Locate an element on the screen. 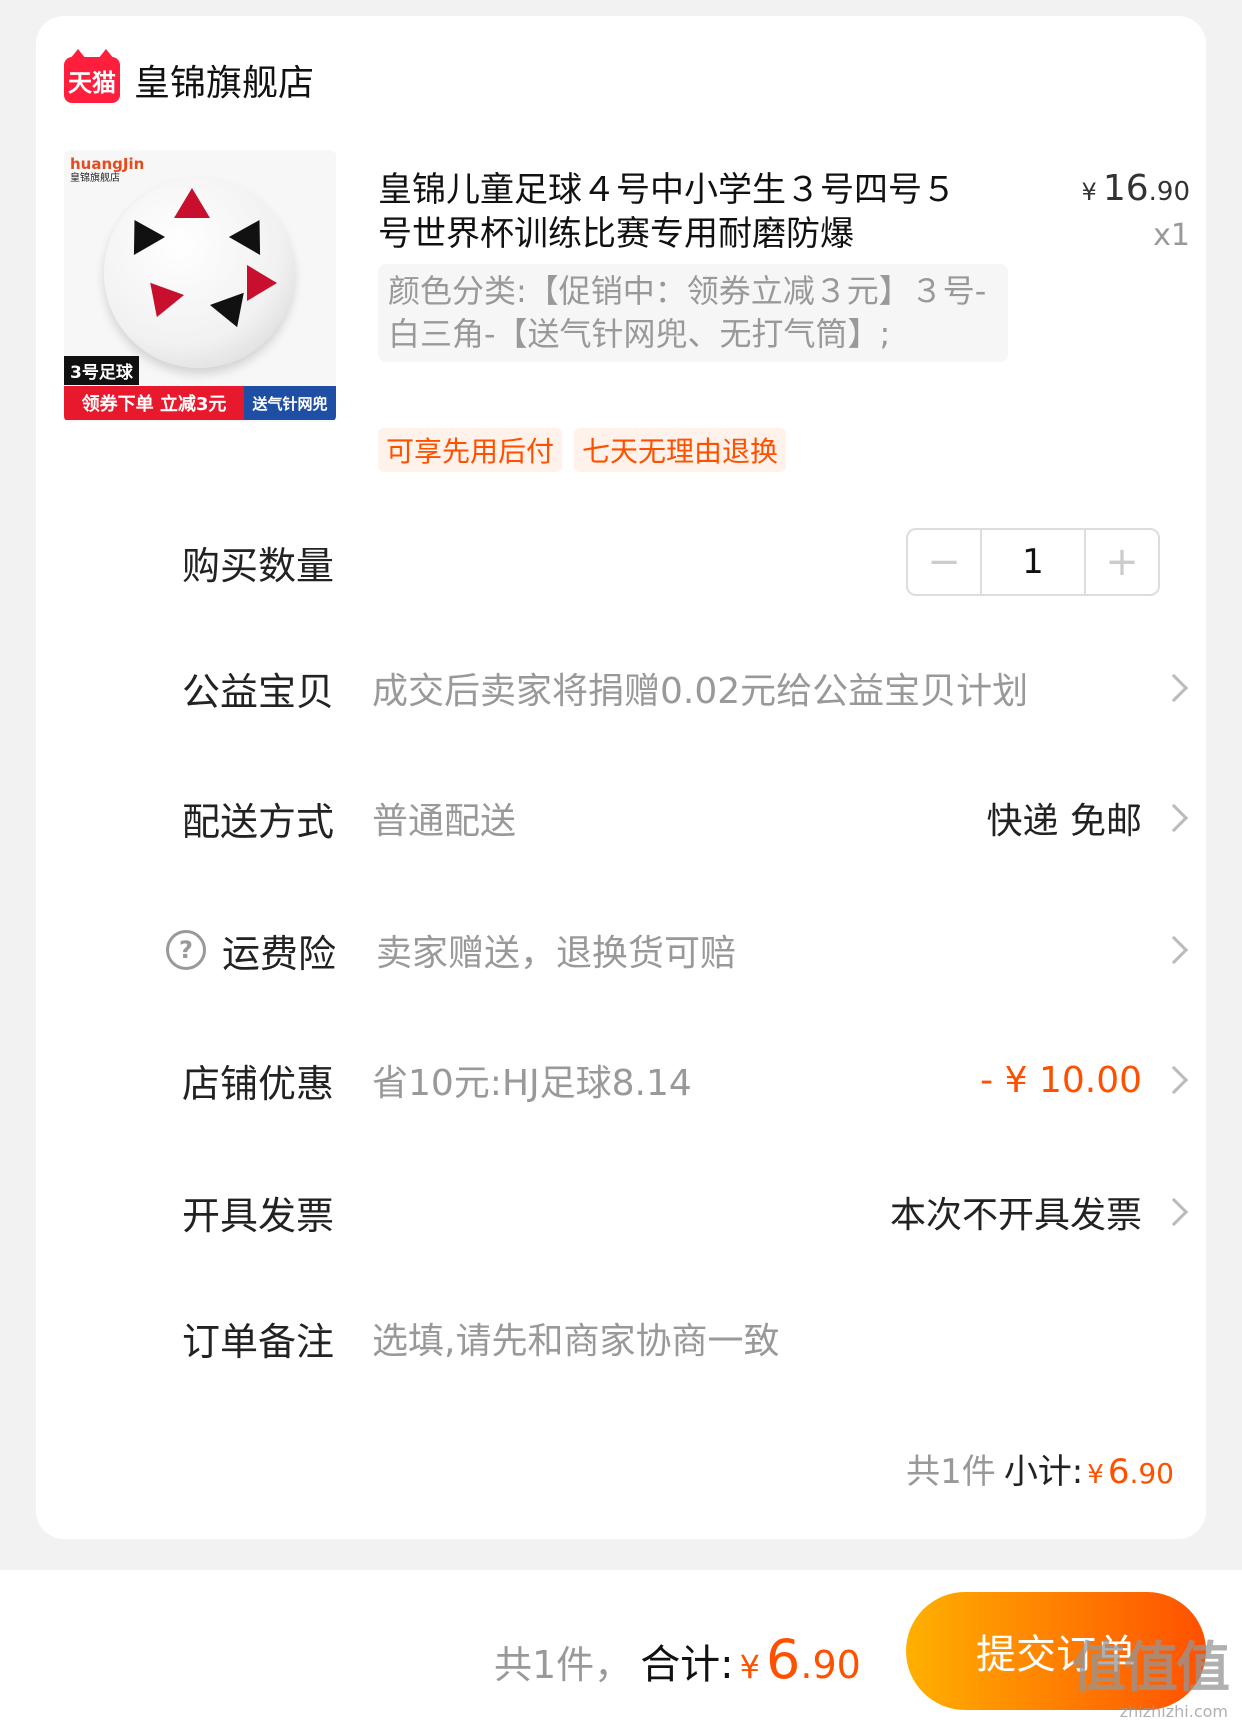 The height and width of the screenshot is (1731, 1242). delivery-method: 快递 免邮 is located at coordinates (1064, 821).